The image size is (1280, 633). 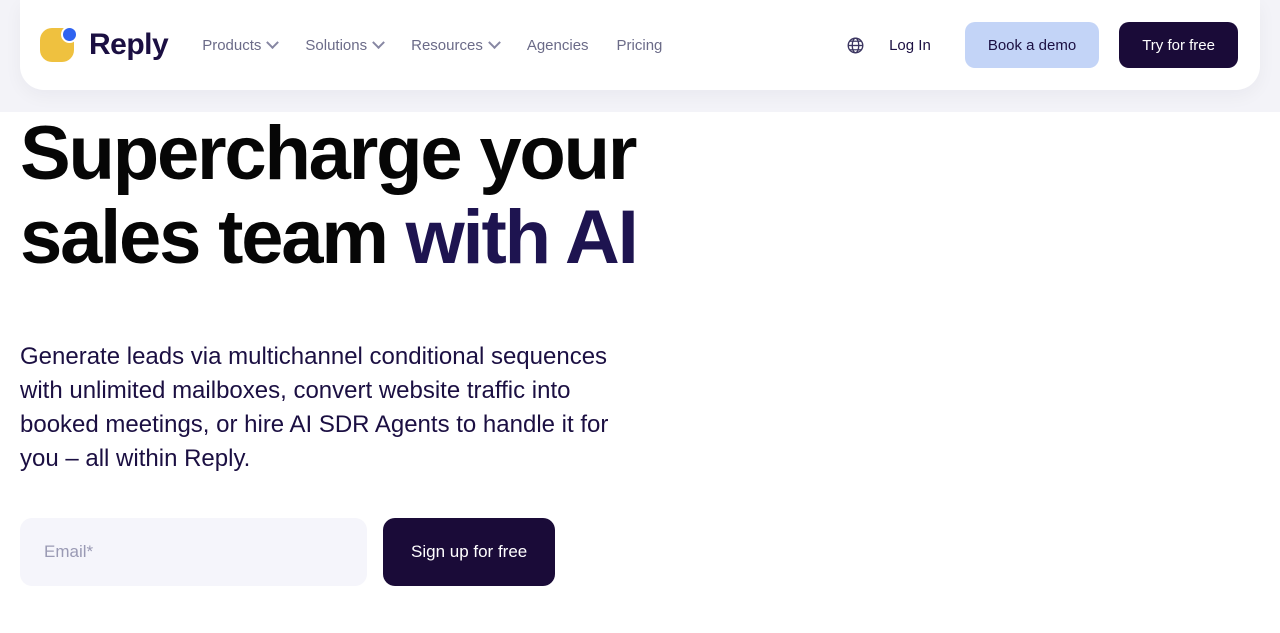 I want to click on brand-logo-link: Reply, so click(x=104, y=45).